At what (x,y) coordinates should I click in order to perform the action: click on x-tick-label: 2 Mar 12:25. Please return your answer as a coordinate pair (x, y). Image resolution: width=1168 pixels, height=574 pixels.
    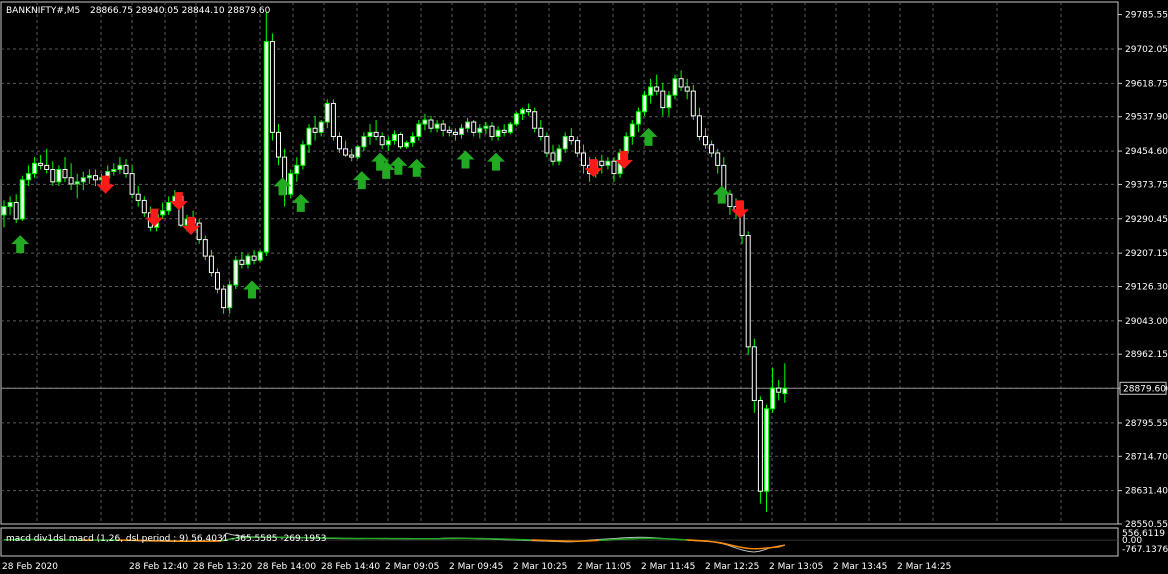
    Looking at the image, I should click on (732, 567).